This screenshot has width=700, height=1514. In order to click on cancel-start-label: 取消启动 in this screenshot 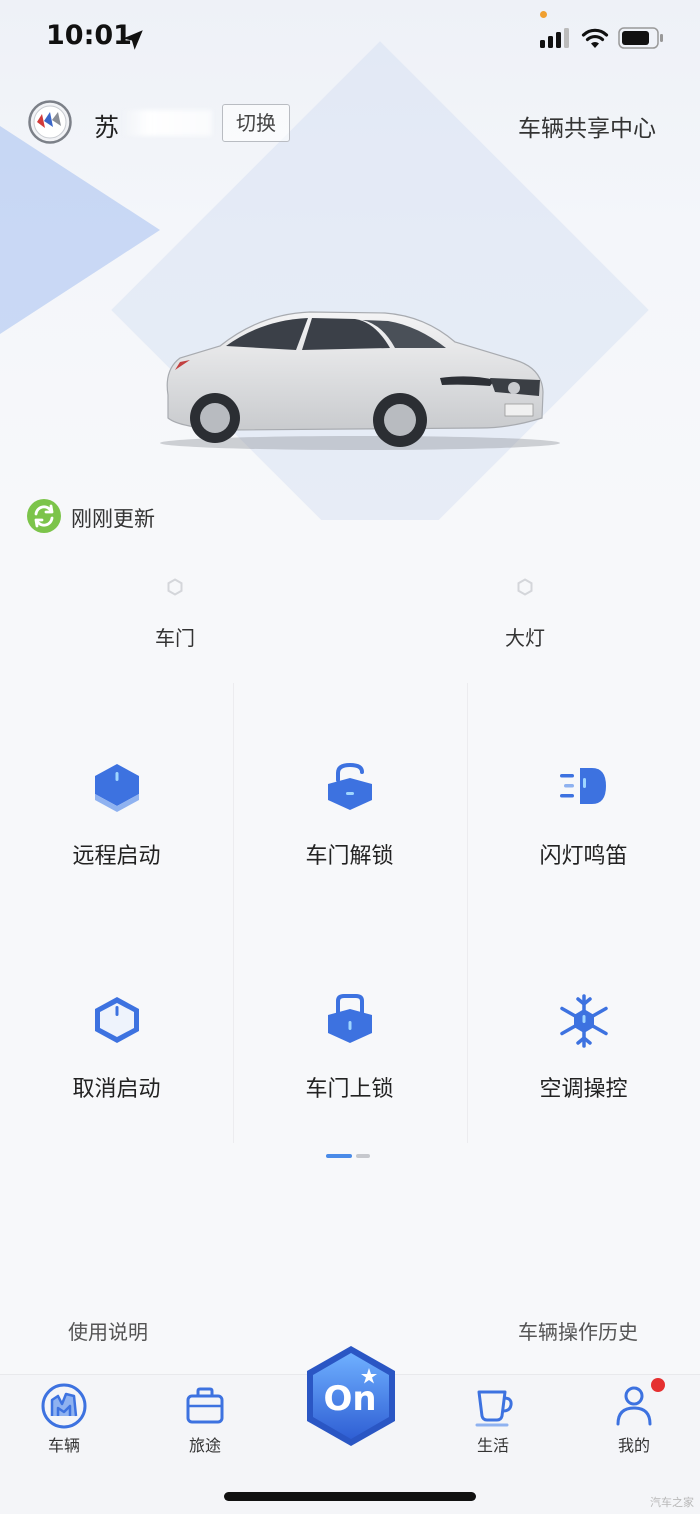, I will do `click(116, 1089)`.